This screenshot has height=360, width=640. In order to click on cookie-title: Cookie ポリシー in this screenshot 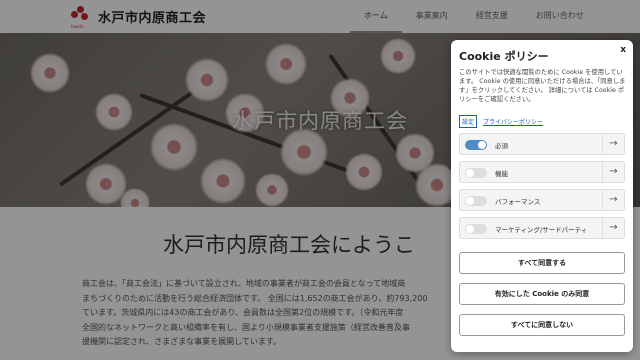, I will do `click(504, 56)`.